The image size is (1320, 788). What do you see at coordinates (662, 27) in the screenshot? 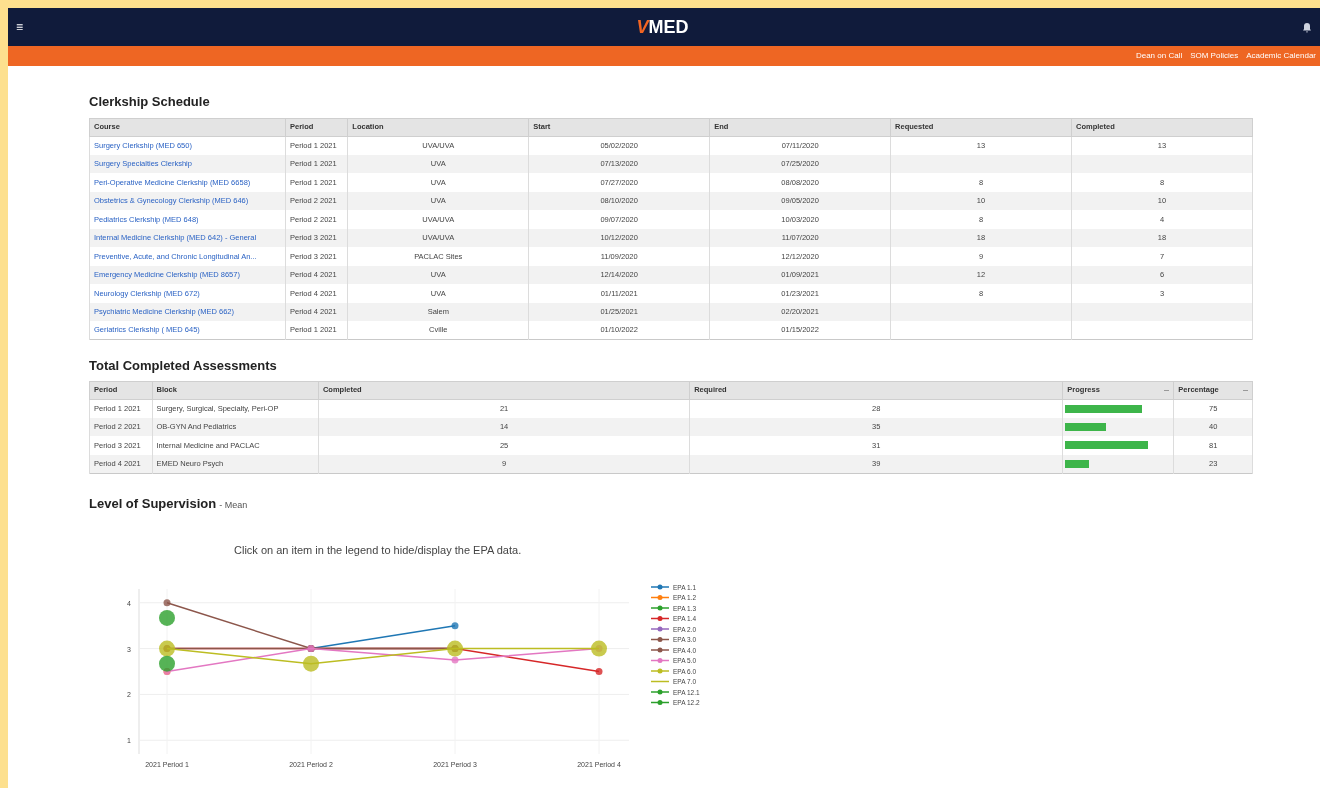
I see `vmed-logo: VMED` at bounding box center [662, 27].